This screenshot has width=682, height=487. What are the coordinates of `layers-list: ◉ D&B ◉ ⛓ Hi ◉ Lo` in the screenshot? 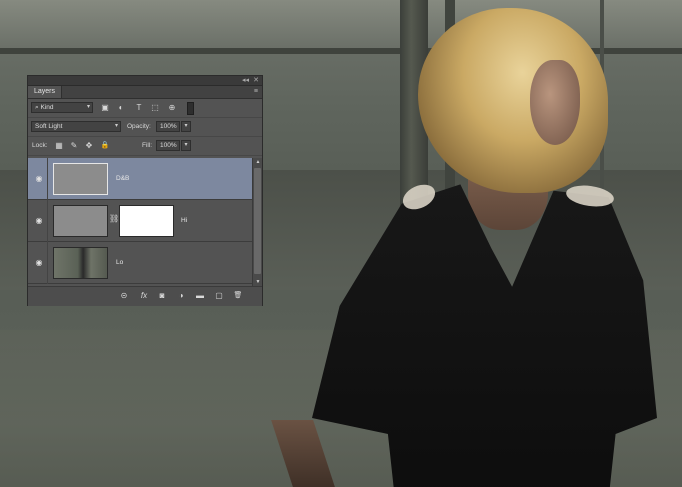 It's located at (140, 222).